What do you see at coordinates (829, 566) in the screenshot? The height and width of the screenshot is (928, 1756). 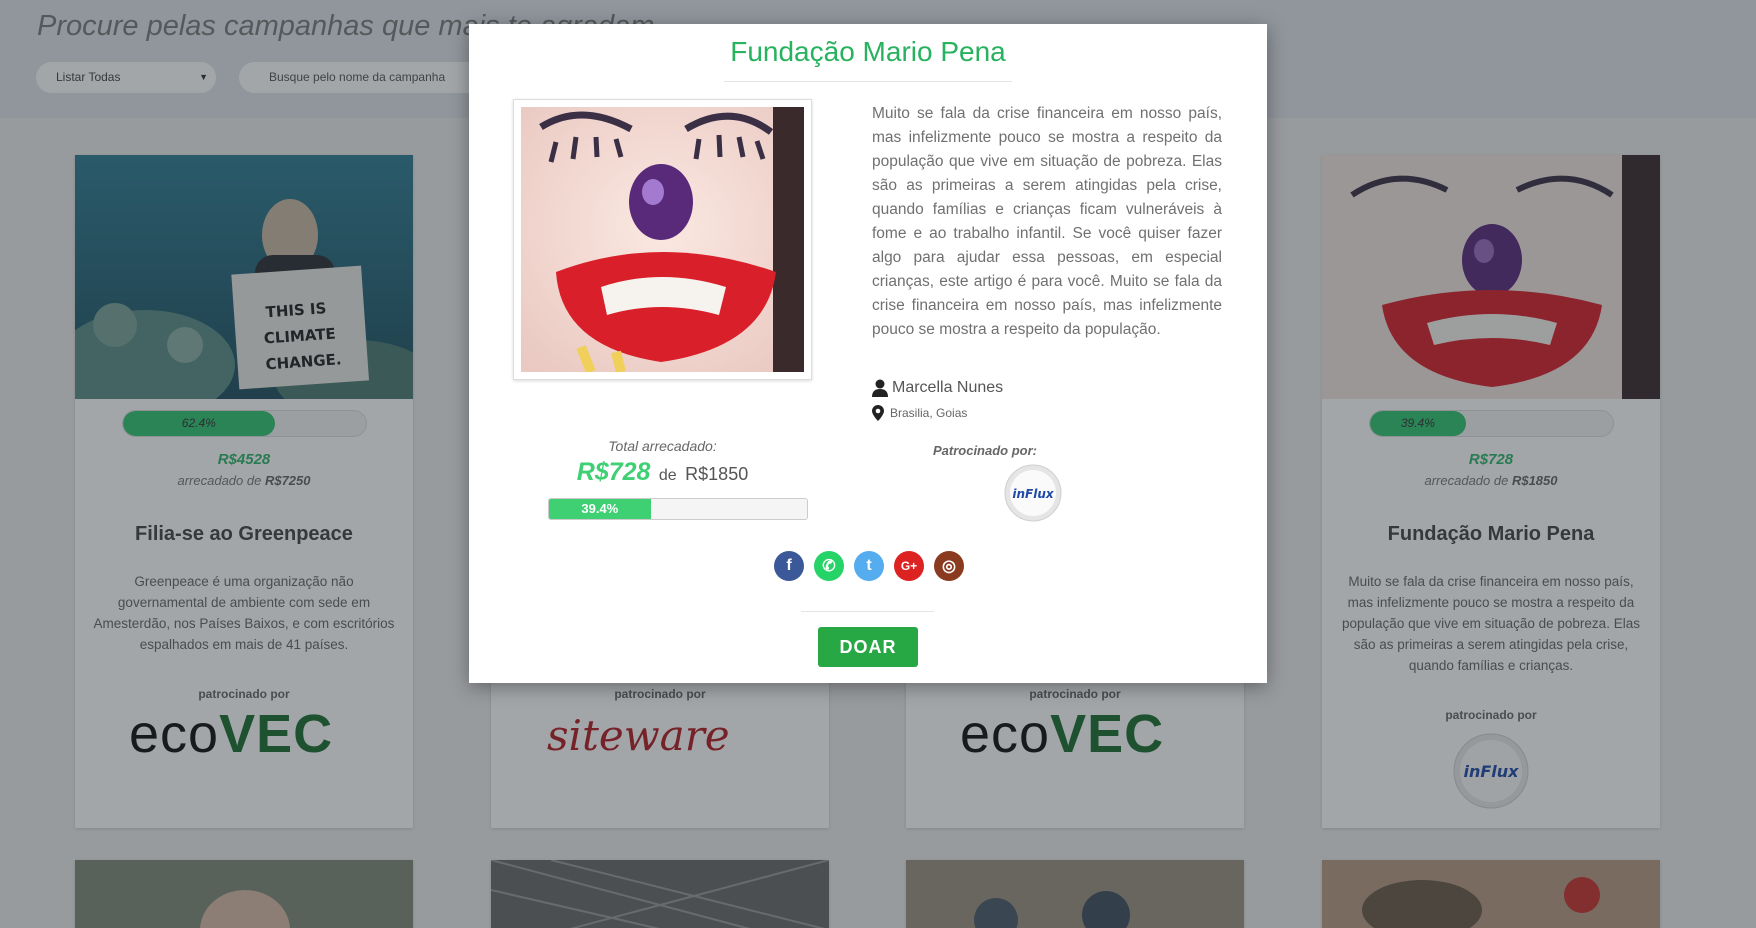 I see `whatsapp-icon: ✆` at bounding box center [829, 566].